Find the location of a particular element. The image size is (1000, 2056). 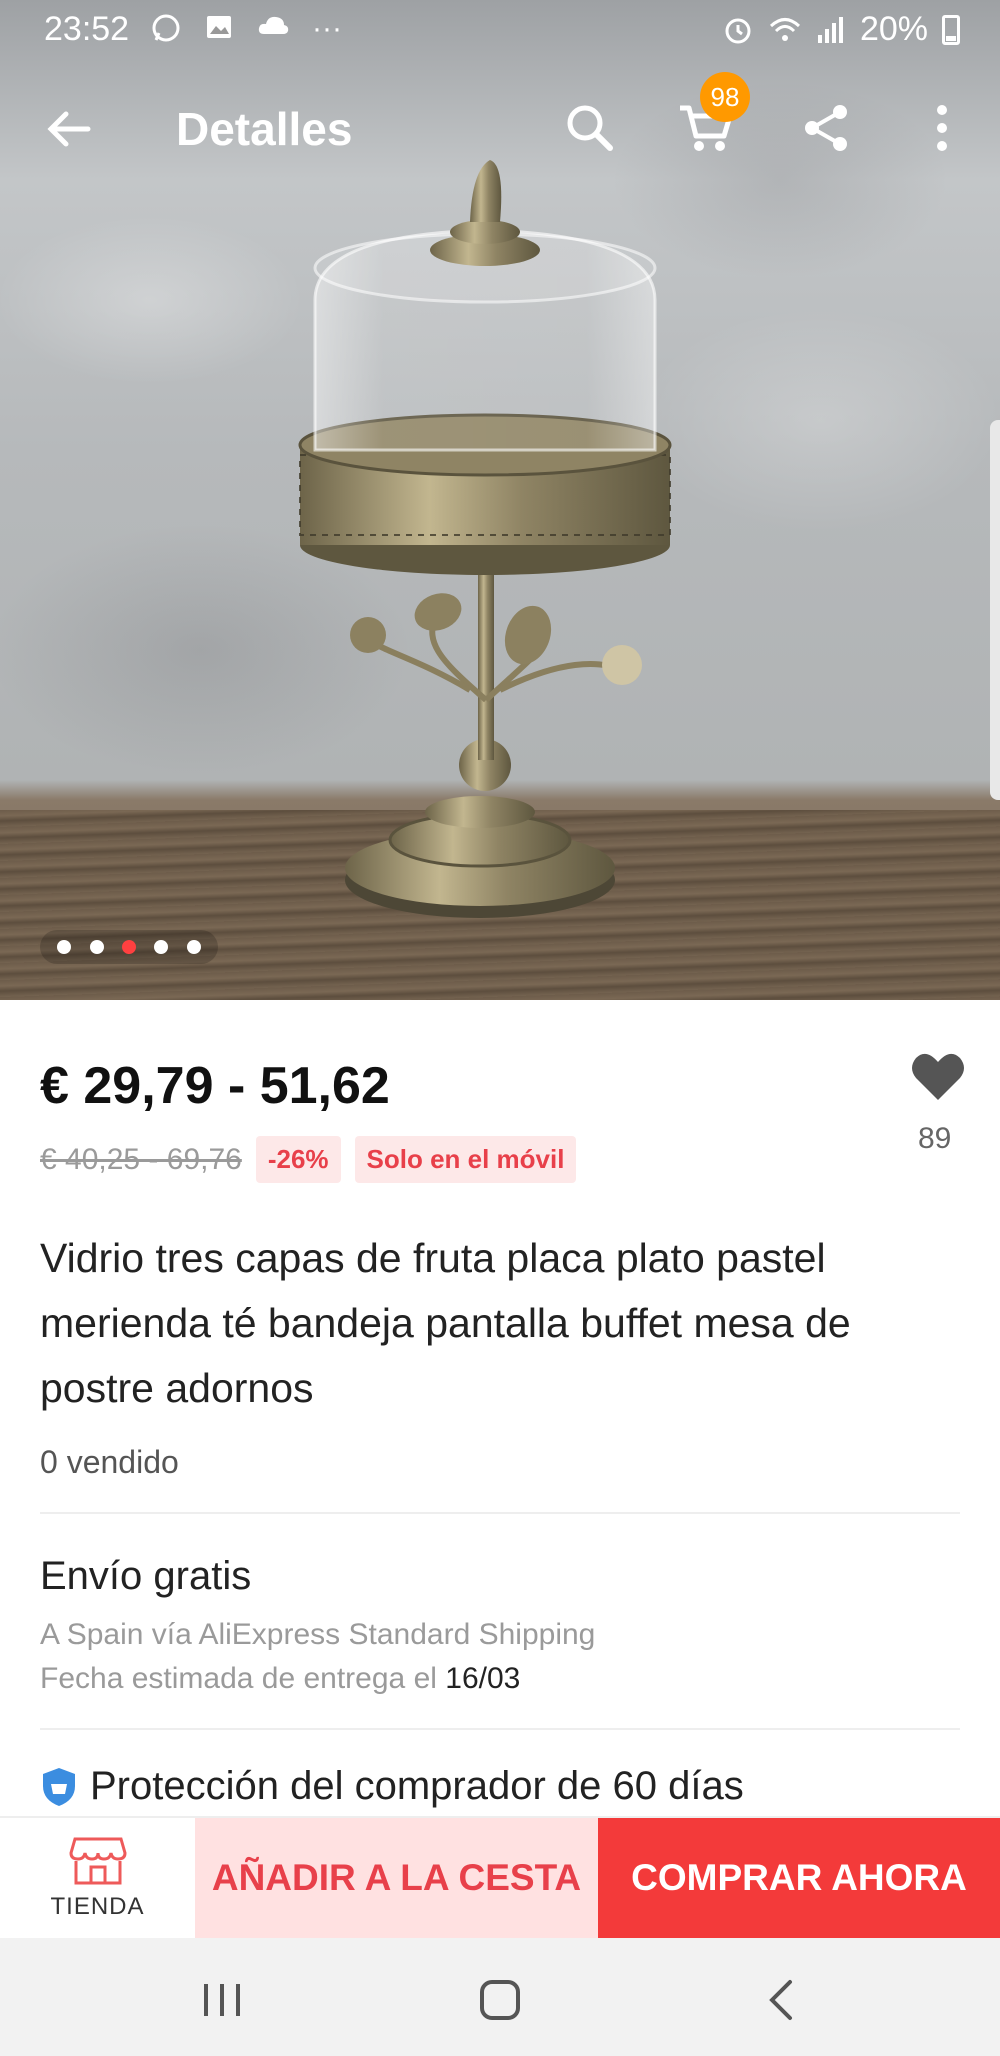

protection-text: Protección del comprador de 60 días is located at coordinates (417, 1786).